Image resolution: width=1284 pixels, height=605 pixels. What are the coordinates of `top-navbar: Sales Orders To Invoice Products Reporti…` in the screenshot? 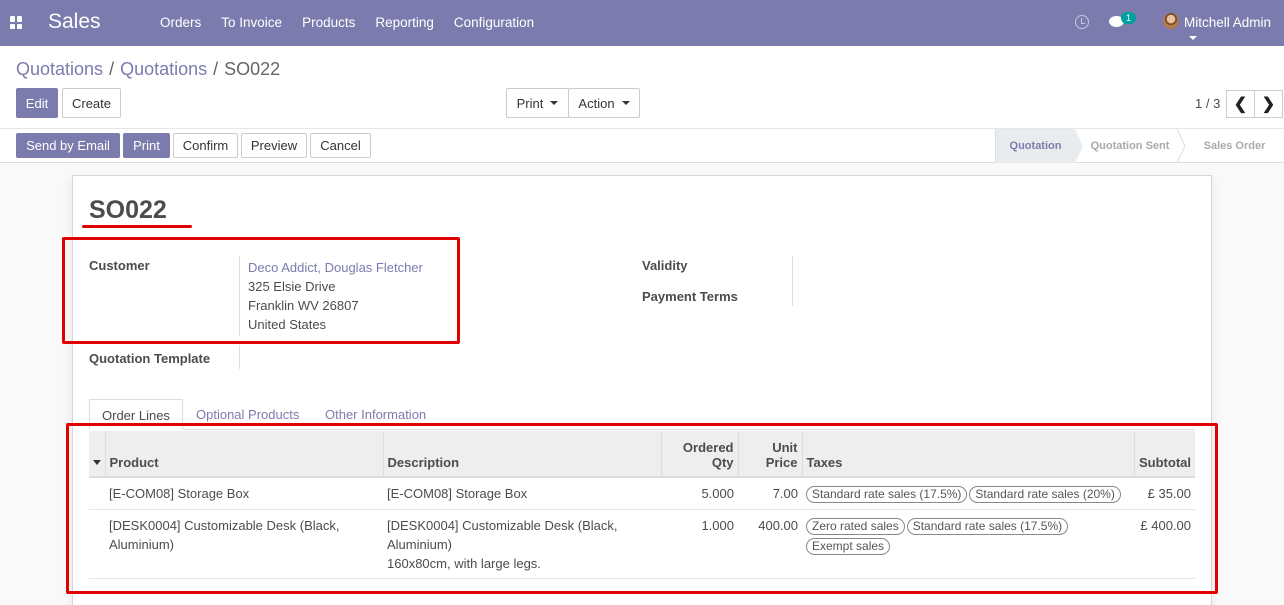 It's located at (642, 23).